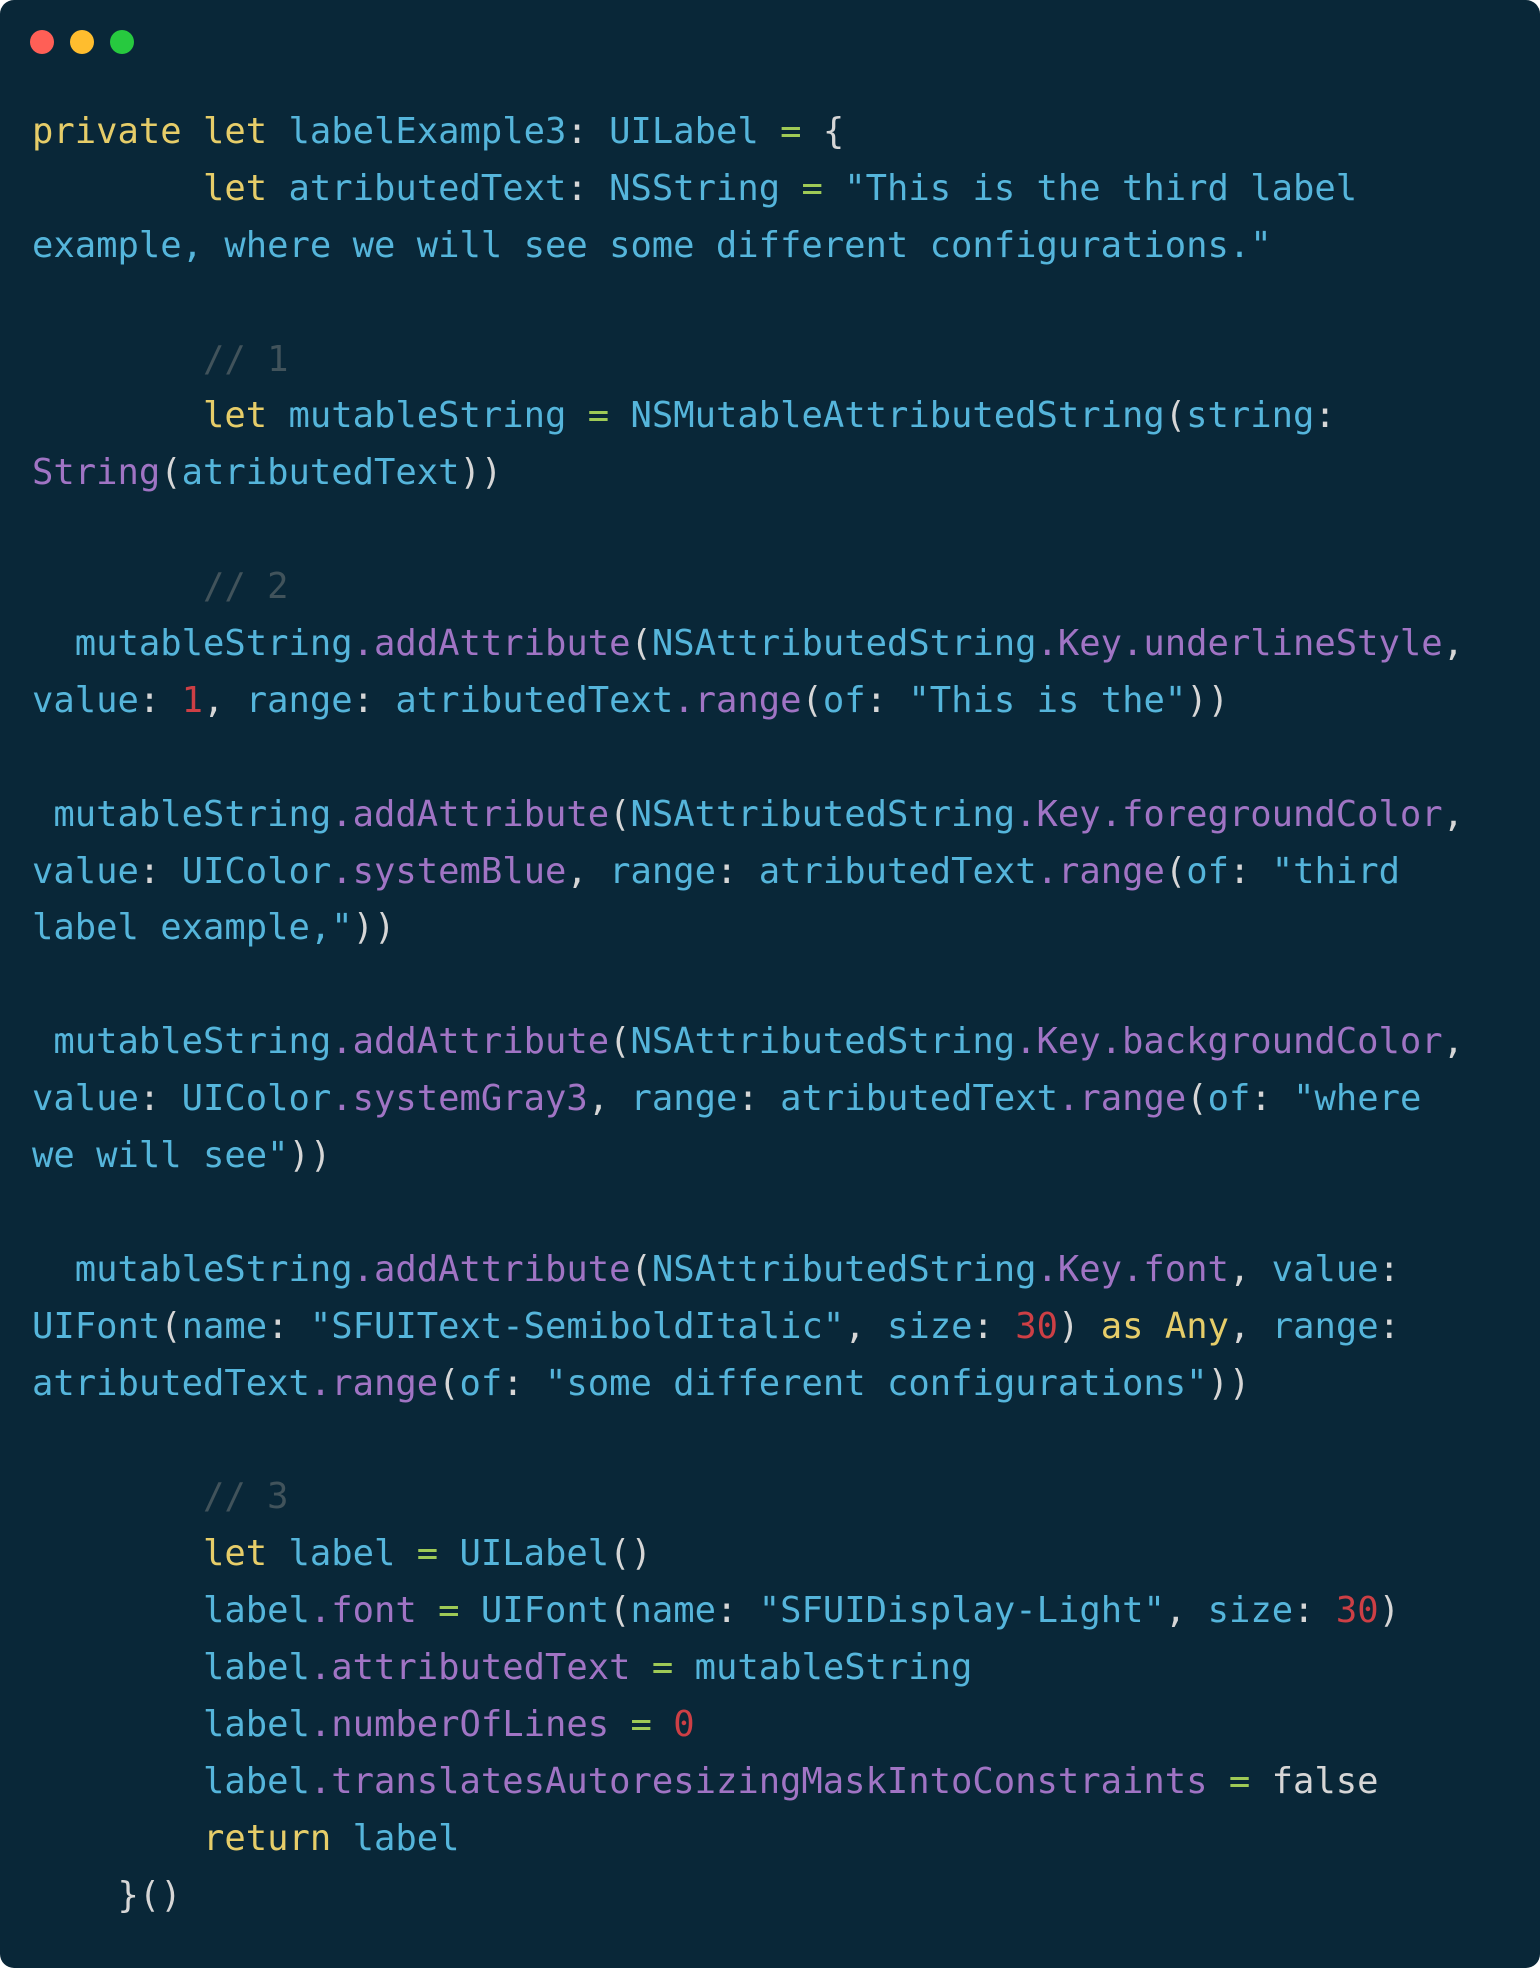  Describe the element at coordinates (1357, 1099) in the screenshot. I see `code-token-identifier: "where` at that location.